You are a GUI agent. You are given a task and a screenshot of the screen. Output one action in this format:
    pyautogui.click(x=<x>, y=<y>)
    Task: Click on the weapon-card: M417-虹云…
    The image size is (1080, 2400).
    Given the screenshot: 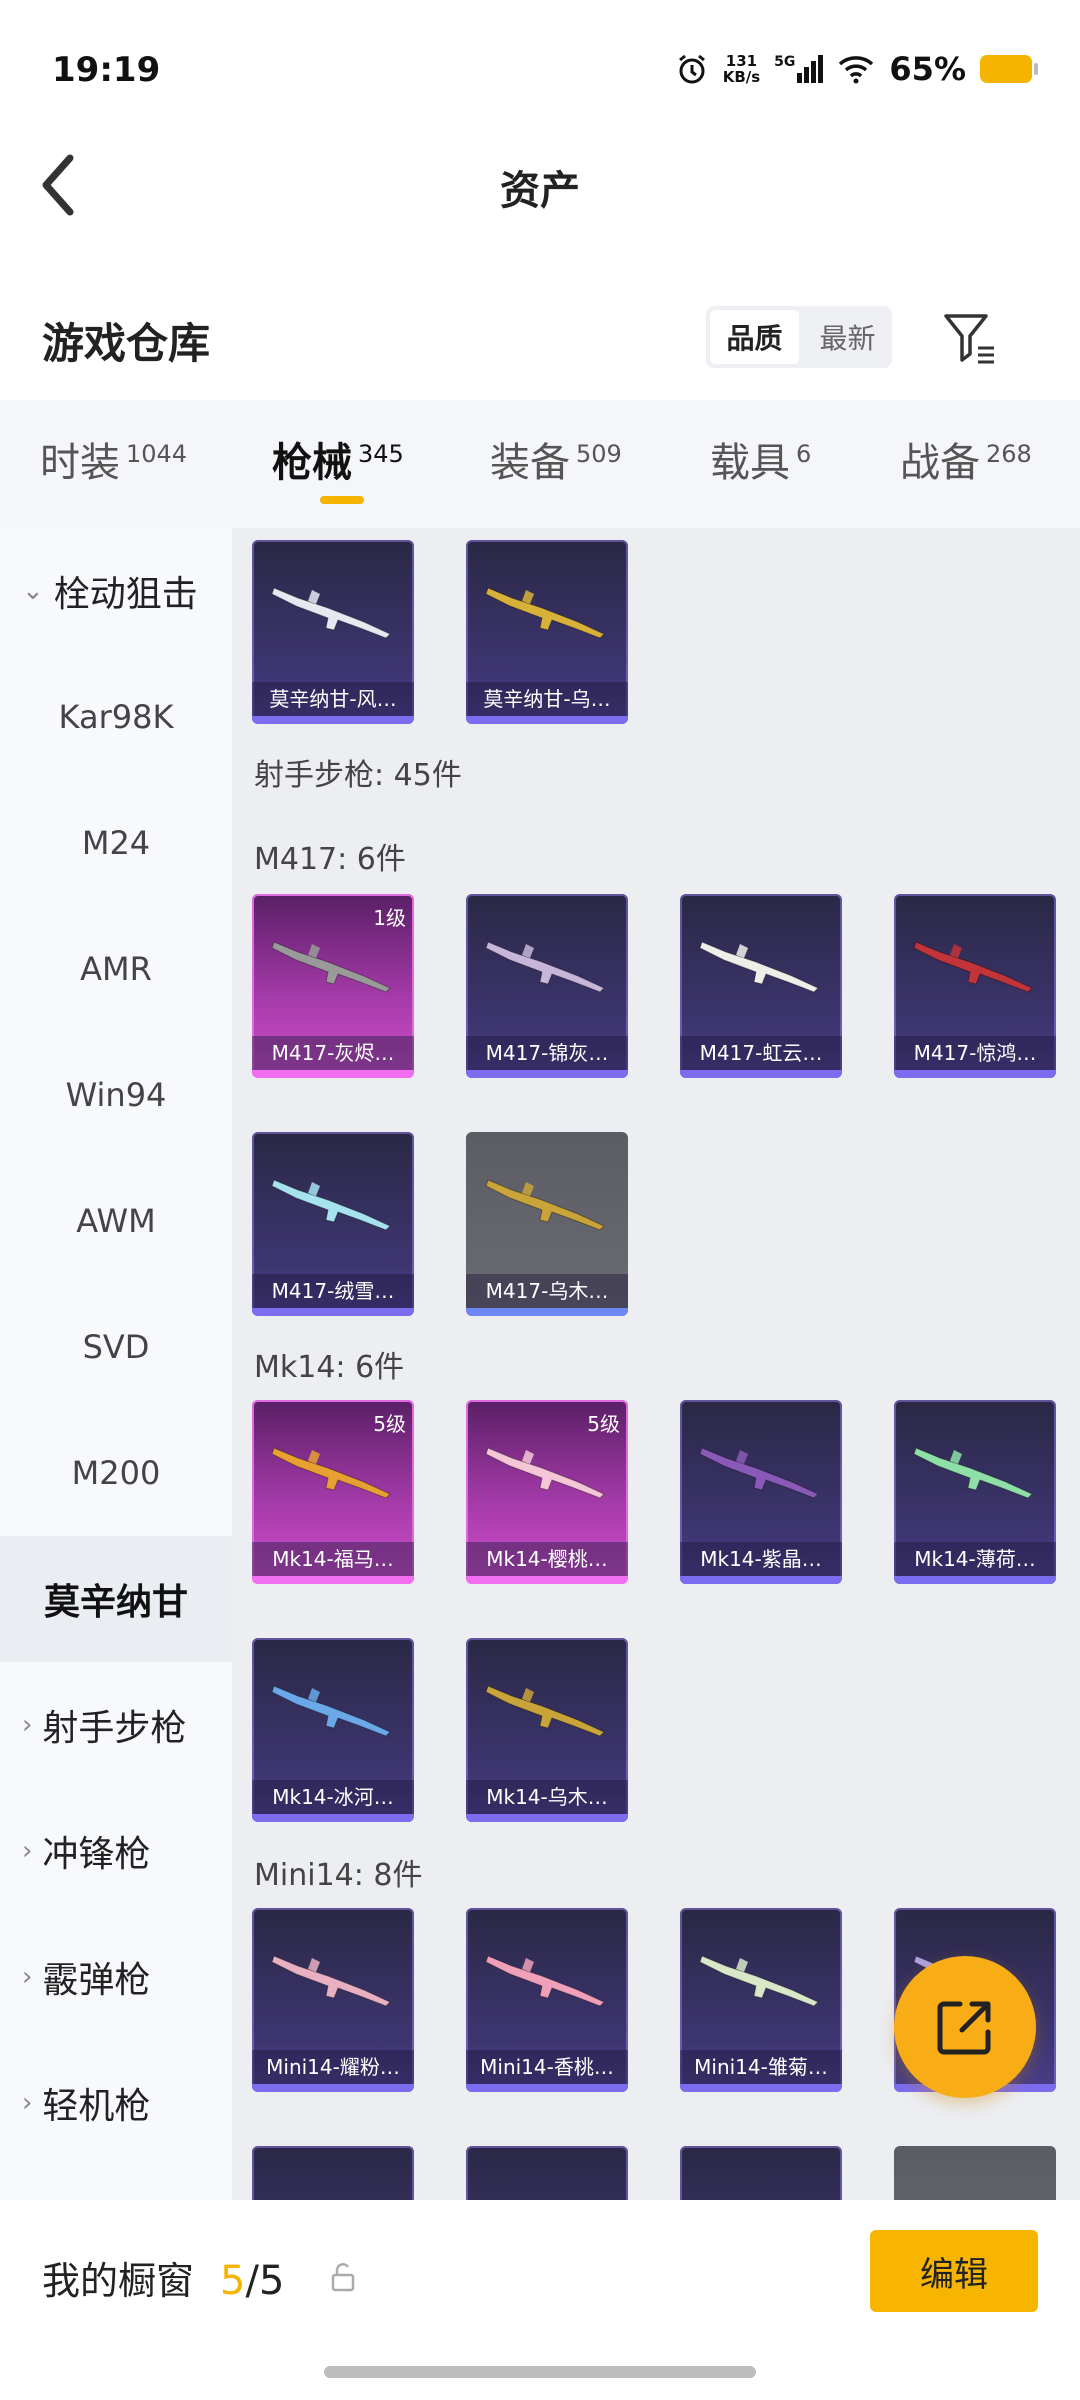 What is the action you would take?
    pyautogui.click(x=761, y=986)
    